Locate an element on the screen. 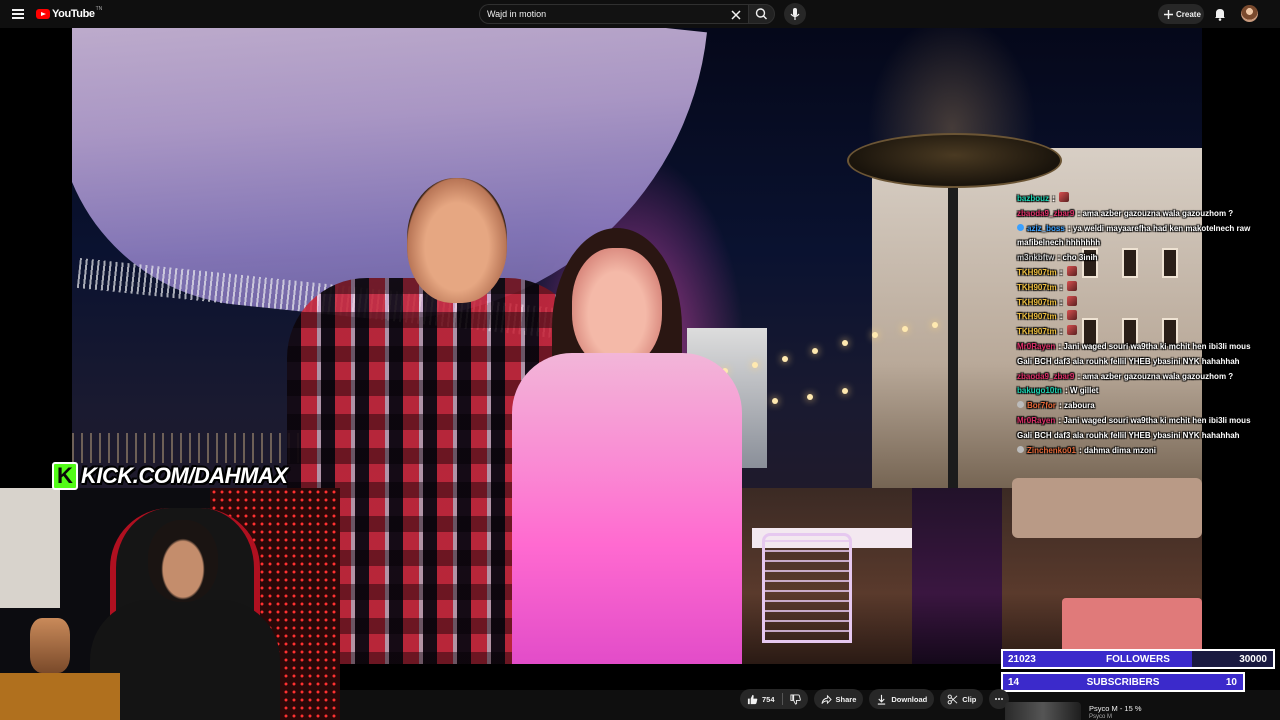 The width and height of the screenshot is (1280, 720). patio-heater is located at coordinates (954, 160).